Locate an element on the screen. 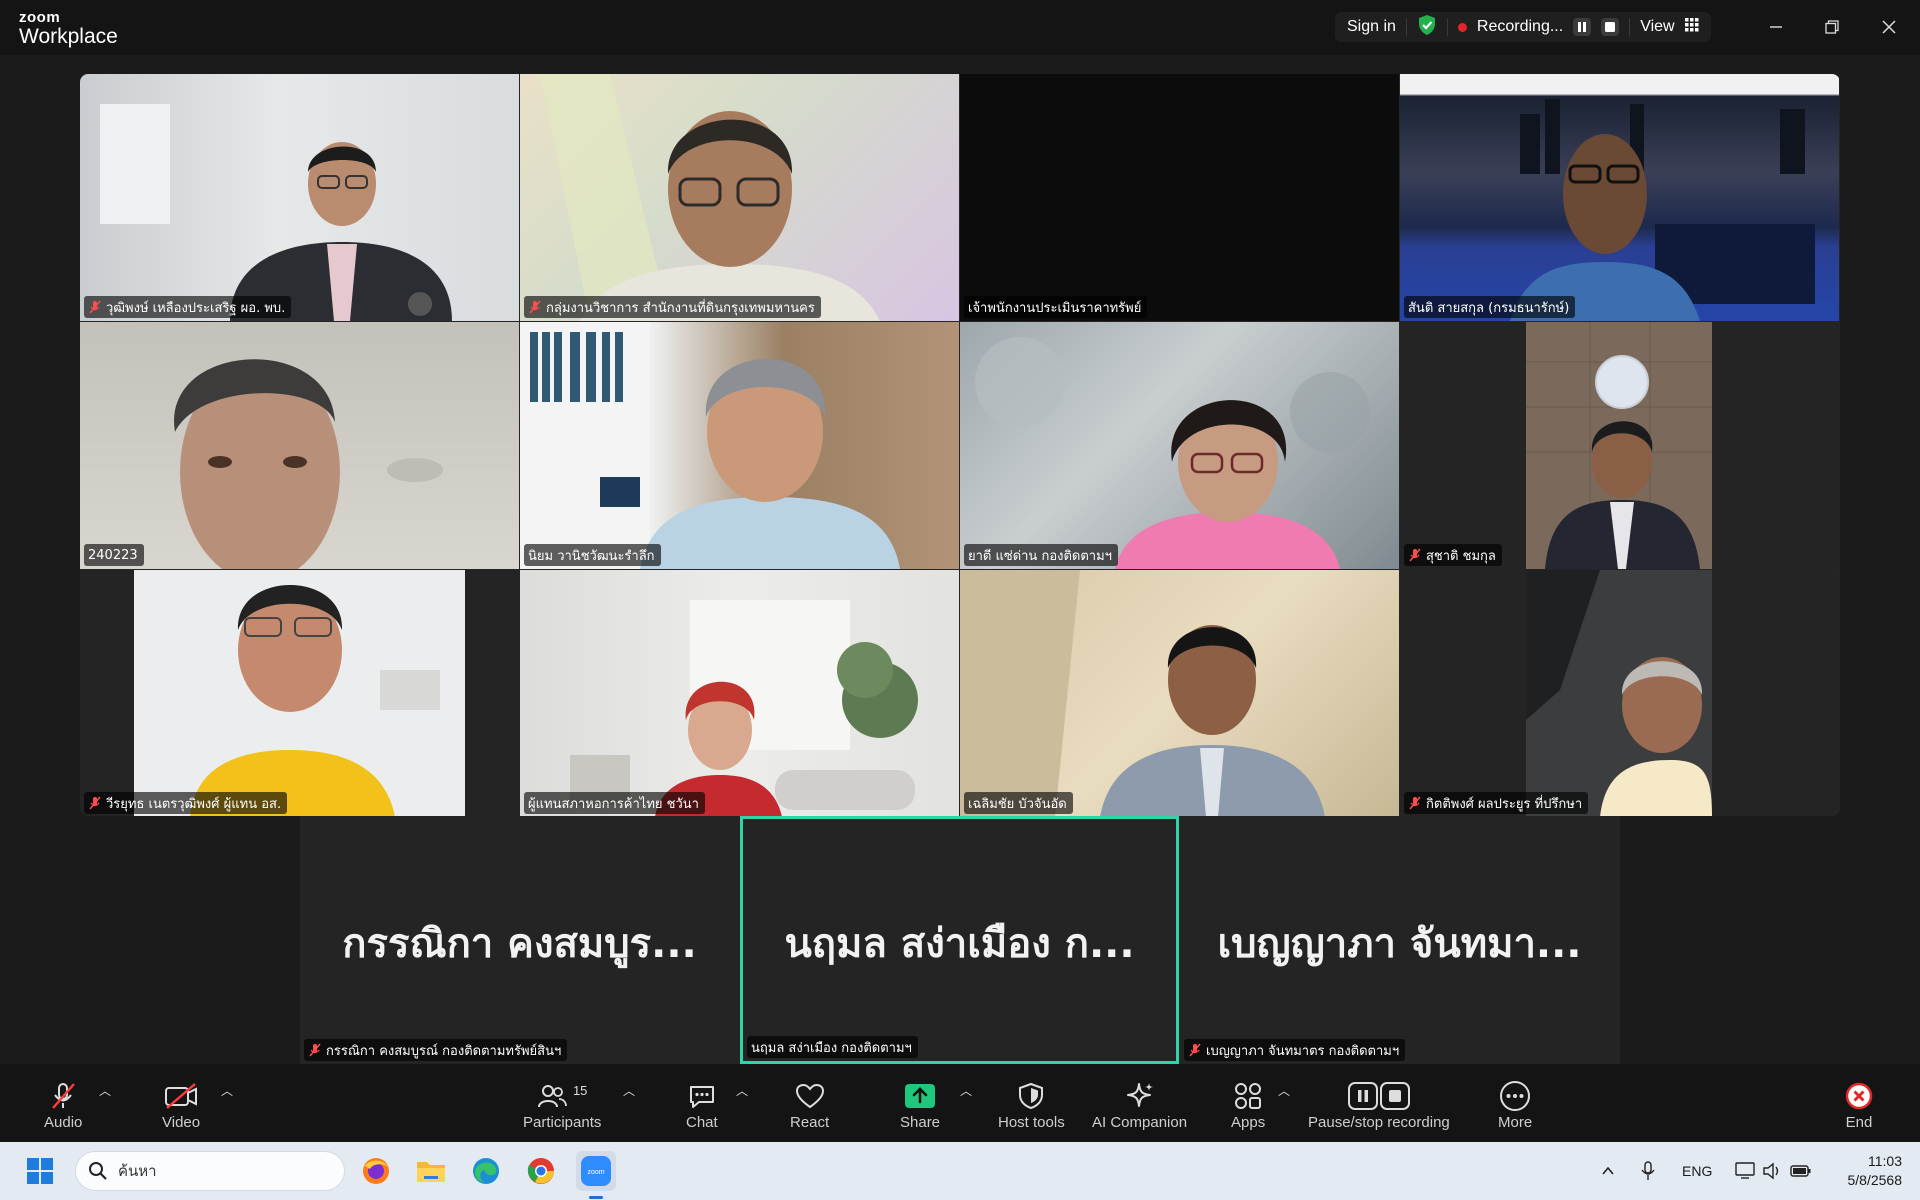 Image resolution: width=1920 pixels, height=1200 pixels. participants-button: 15 Participants is located at coordinates (562, 1105).